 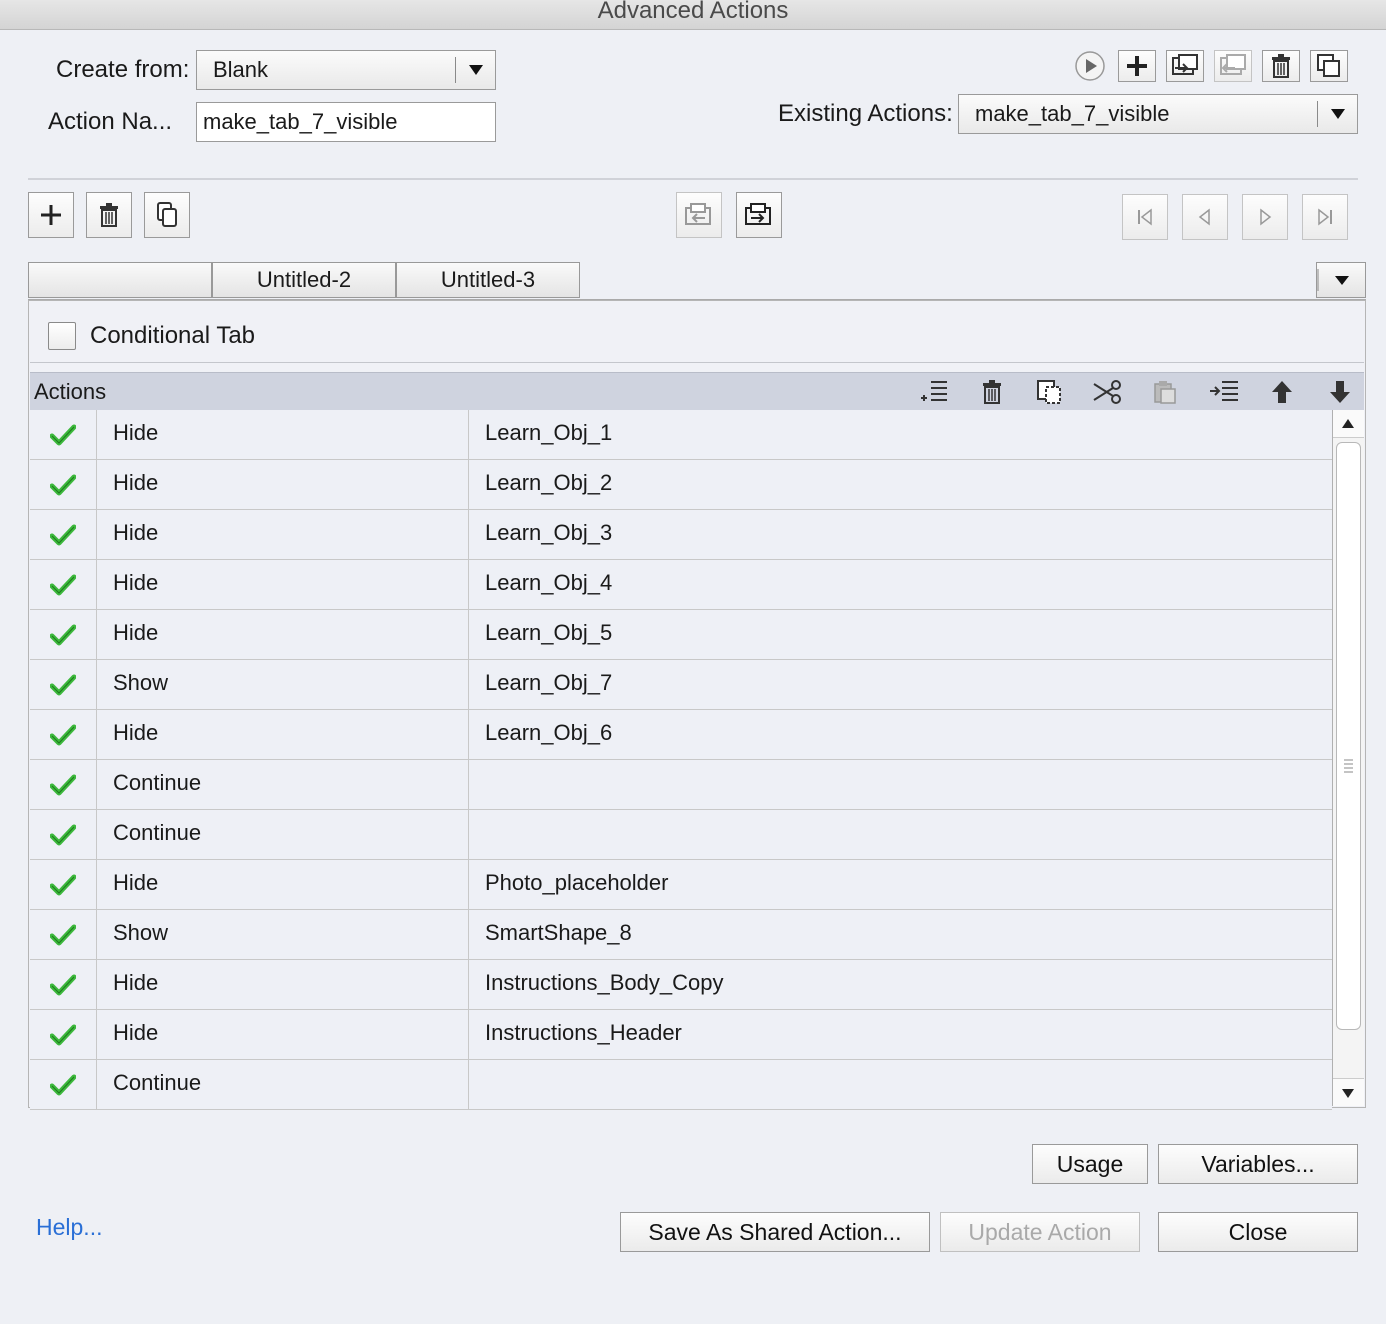 I want to click on insert-before-icon, so click(x=1224, y=392).